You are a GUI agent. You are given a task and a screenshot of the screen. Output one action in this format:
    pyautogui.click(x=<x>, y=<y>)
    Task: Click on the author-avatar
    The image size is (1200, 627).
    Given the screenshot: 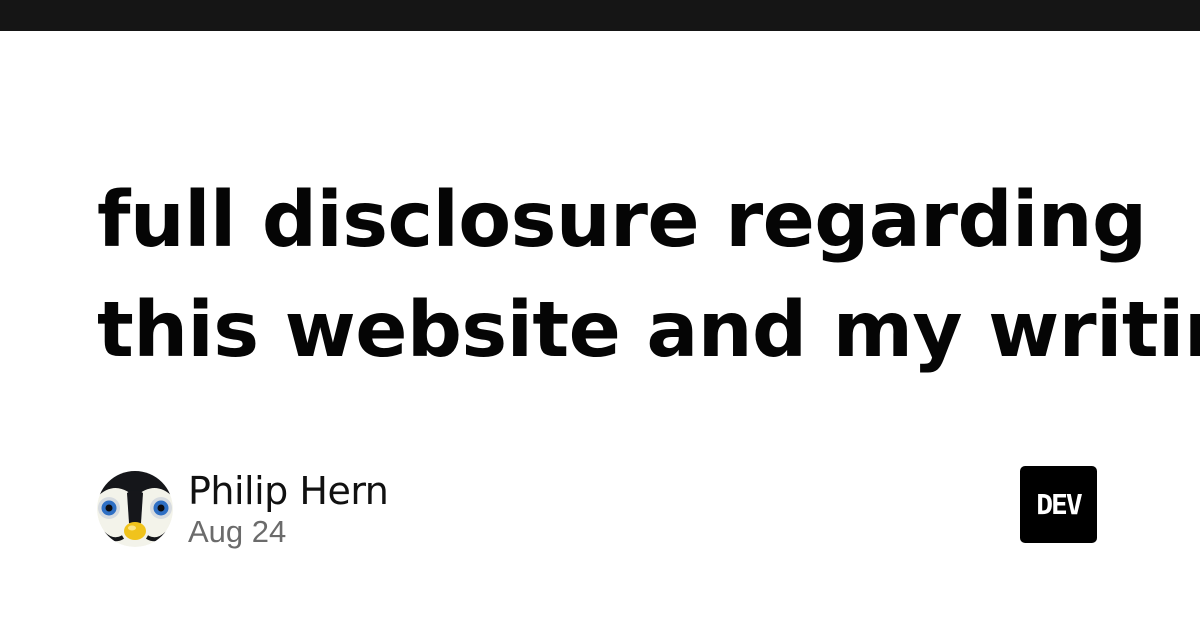 What is the action you would take?
    pyautogui.click(x=135, y=509)
    